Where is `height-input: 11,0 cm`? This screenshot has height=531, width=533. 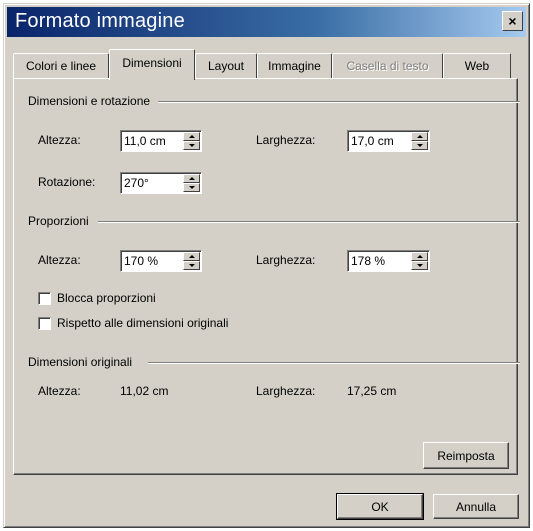 height-input: 11,0 cm is located at coordinates (145, 141).